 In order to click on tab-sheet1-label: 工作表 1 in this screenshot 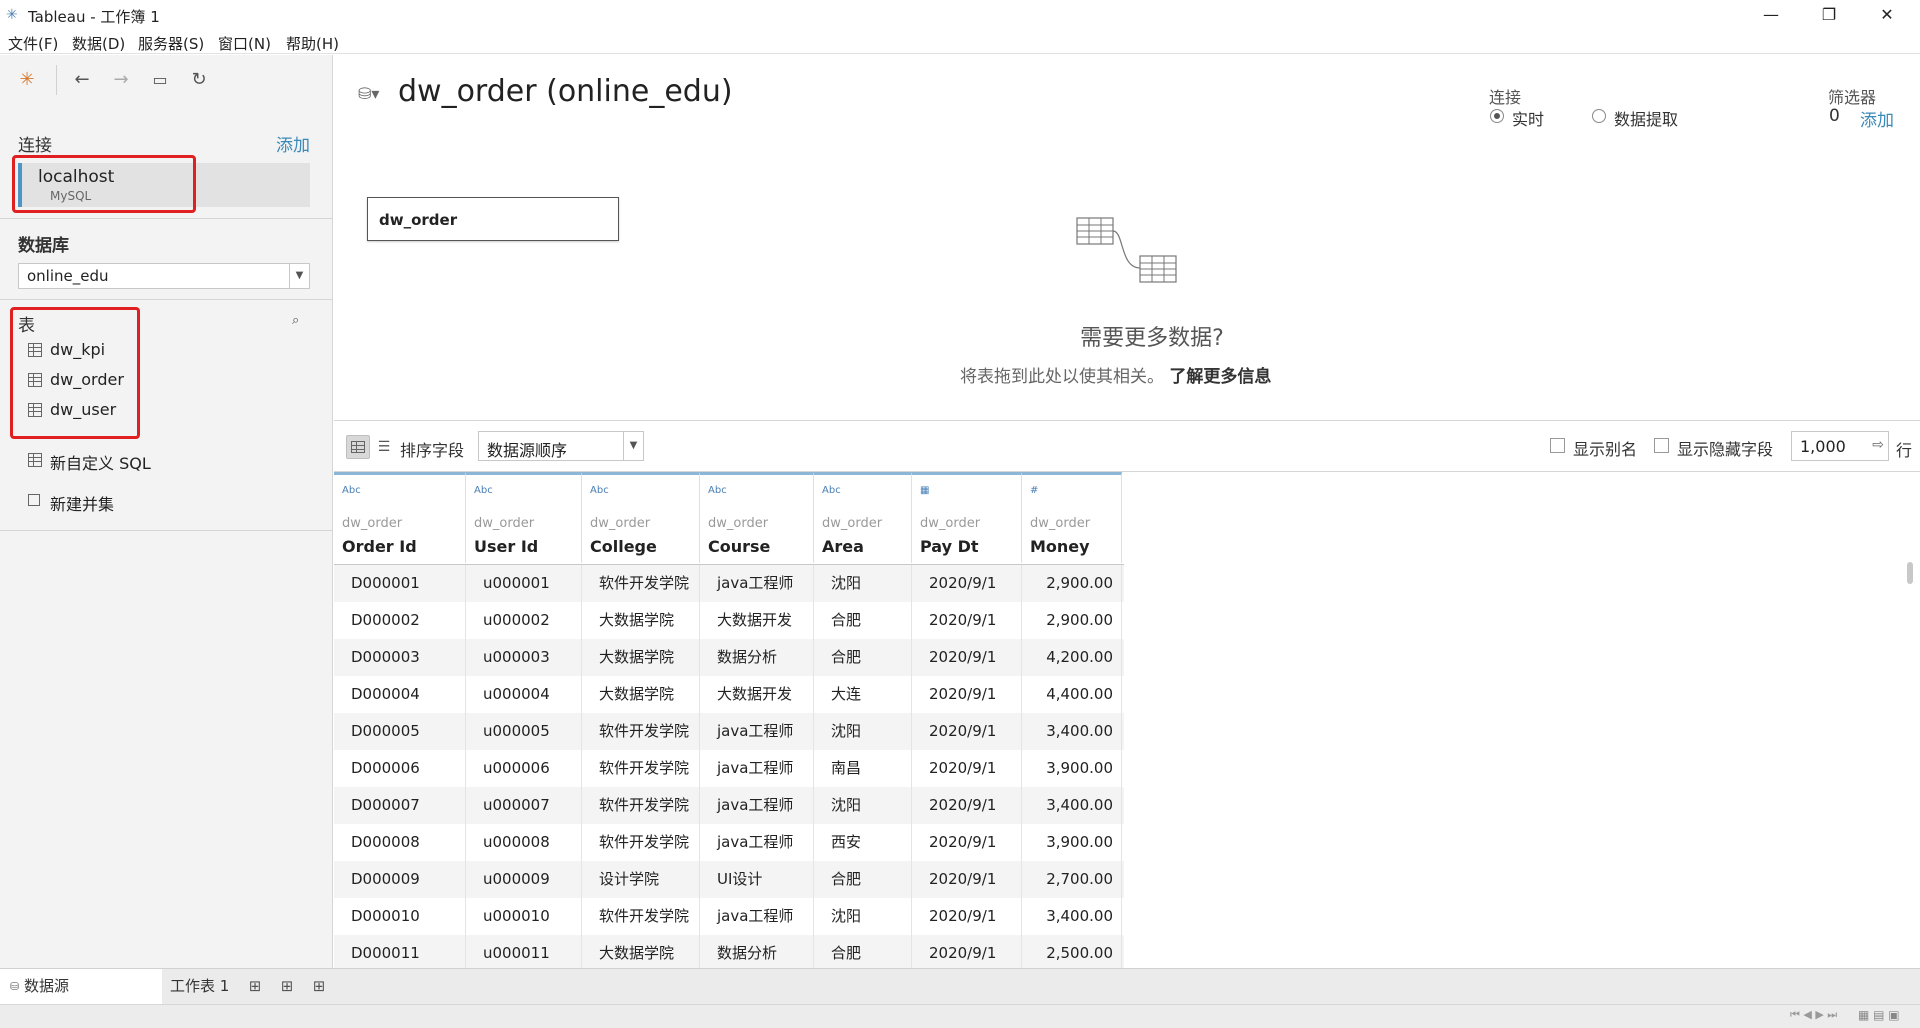, I will do `click(200, 986)`.